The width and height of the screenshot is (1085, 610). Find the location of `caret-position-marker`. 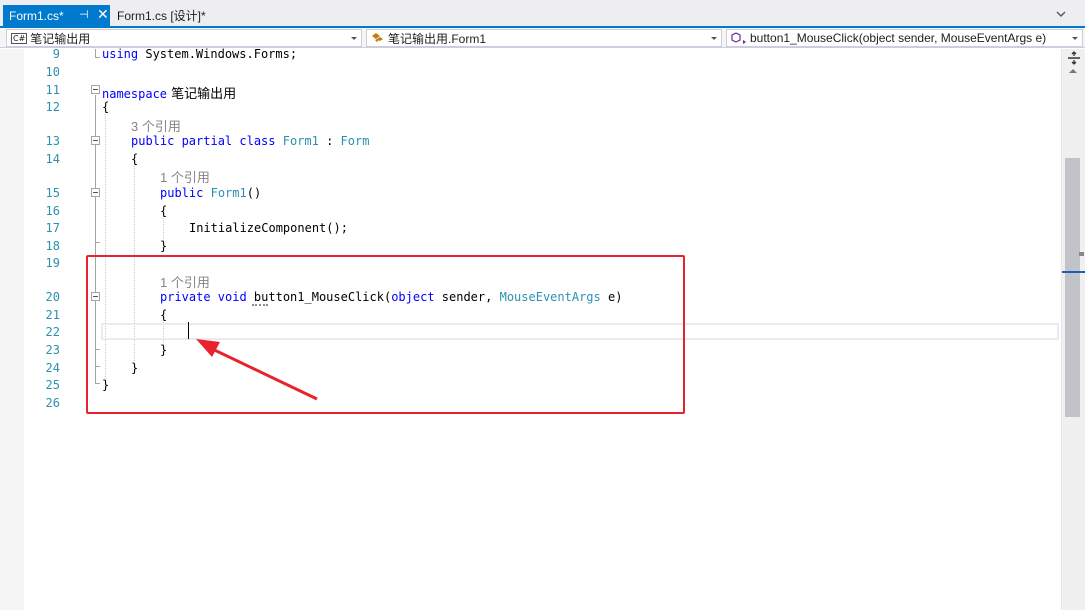

caret-position-marker is located at coordinates (1073, 272).